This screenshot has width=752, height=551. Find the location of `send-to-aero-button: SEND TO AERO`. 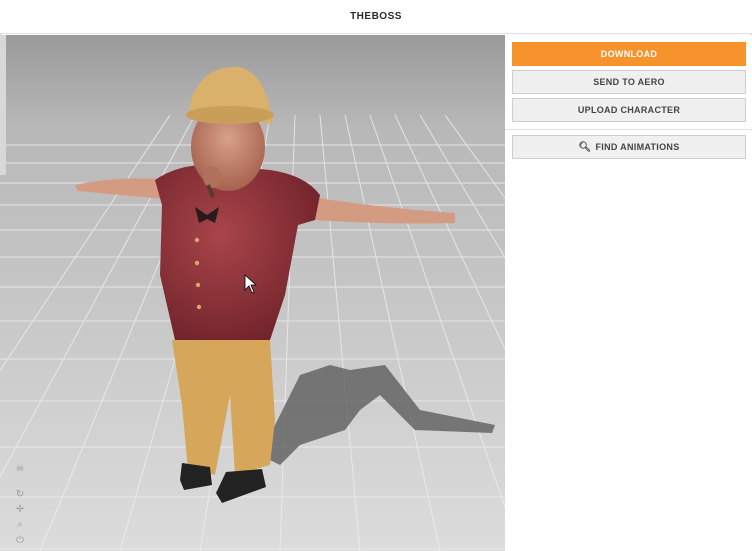

send-to-aero-button: SEND TO AERO is located at coordinates (629, 82).